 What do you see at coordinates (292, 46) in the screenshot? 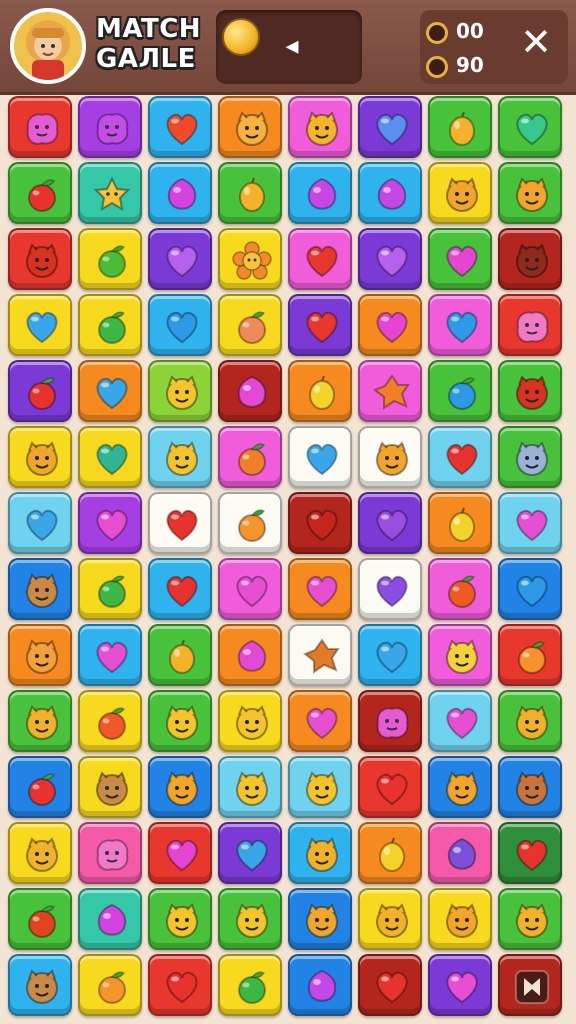
I see `back-arrow-icon: ◂` at bounding box center [292, 46].